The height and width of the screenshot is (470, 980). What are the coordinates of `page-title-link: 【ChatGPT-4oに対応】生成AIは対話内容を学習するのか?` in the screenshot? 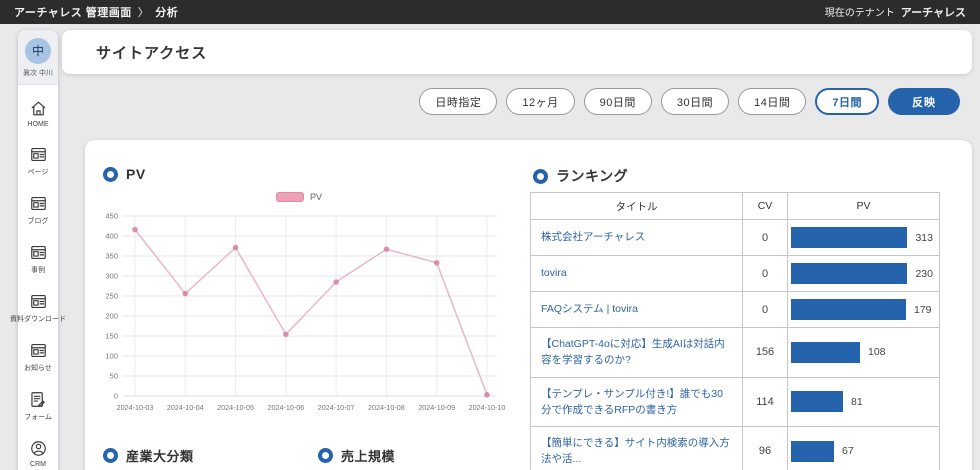 It's located at (633, 352).